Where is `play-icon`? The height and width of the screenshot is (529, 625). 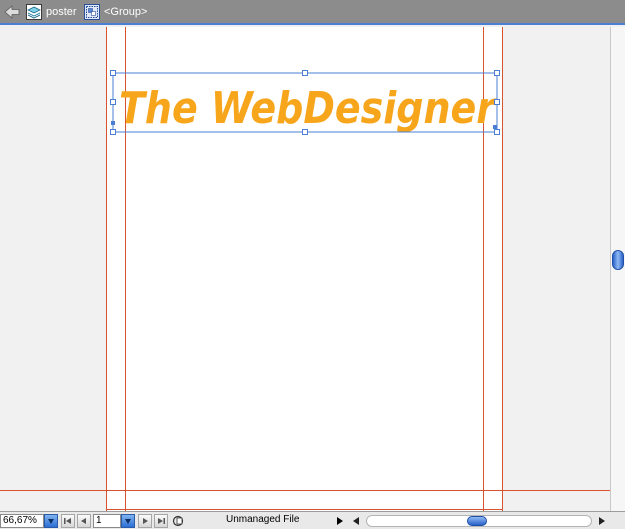 play-icon is located at coordinates (340, 521).